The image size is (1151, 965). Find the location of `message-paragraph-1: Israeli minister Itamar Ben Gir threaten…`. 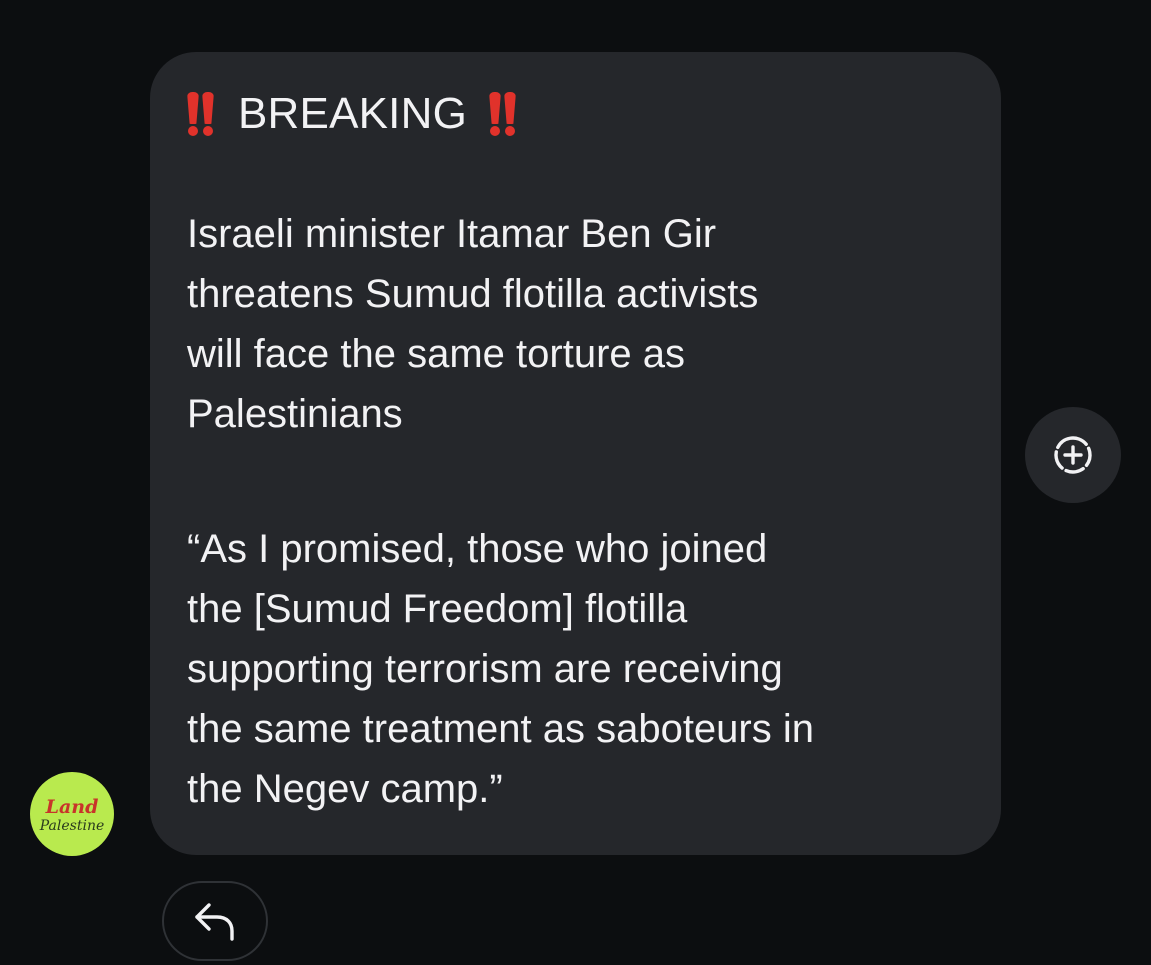

message-paragraph-1: Israeli minister Itamar Ben Gir threaten… is located at coordinates (473, 324).